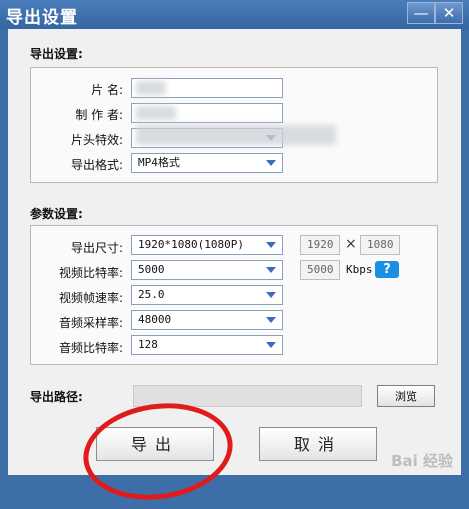 This screenshot has height=509, width=469. What do you see at coordinates (191, 244) in the screenshot?
I see `export-size-value: 1920*1080(1080P)` at bounding box center [191, 244].